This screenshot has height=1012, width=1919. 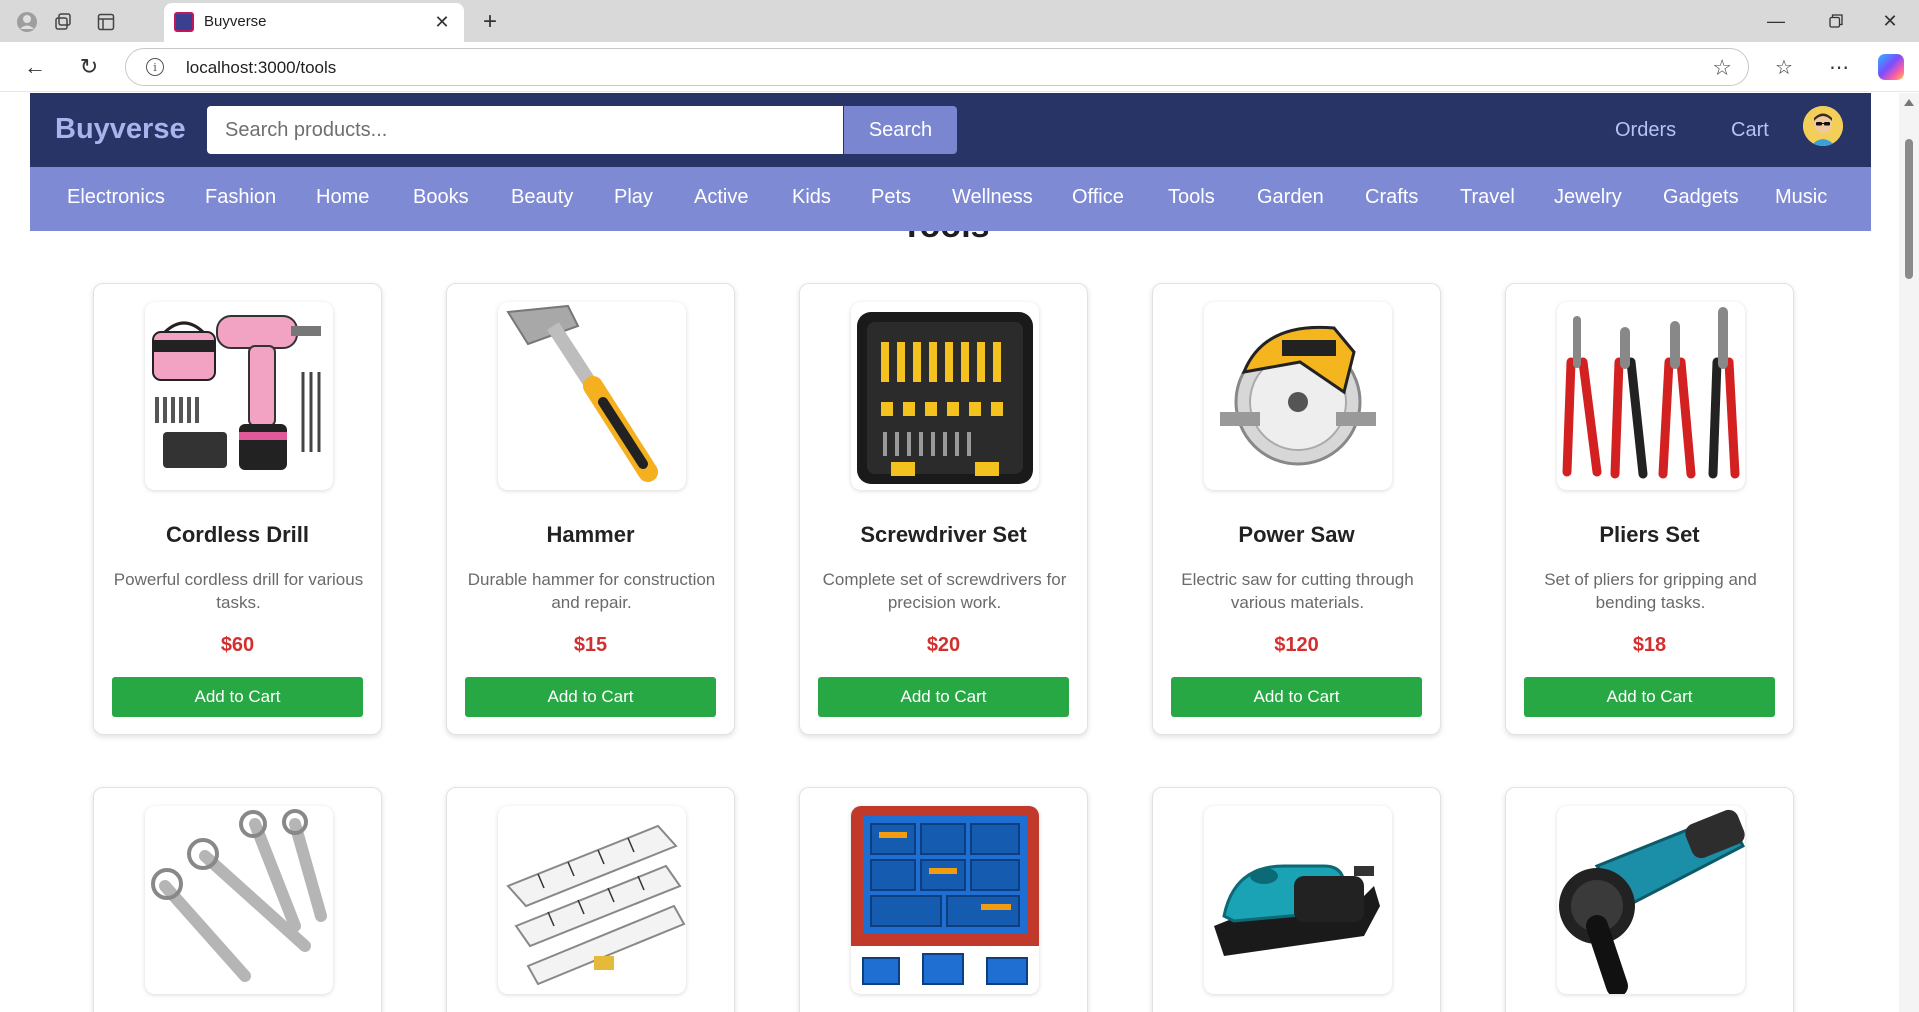 I want to click on browser-tab-bar: Buyverse ✕ + — ✕, so click(x=959, y=21).